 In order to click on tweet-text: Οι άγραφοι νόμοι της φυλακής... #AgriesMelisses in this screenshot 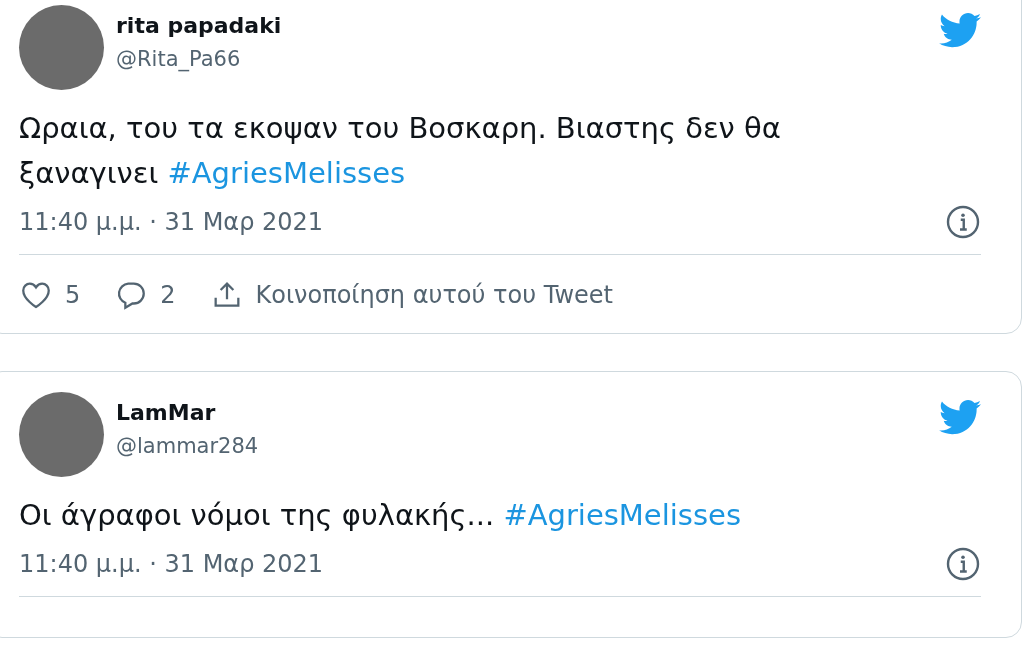, I will do `click(380, 515)`.